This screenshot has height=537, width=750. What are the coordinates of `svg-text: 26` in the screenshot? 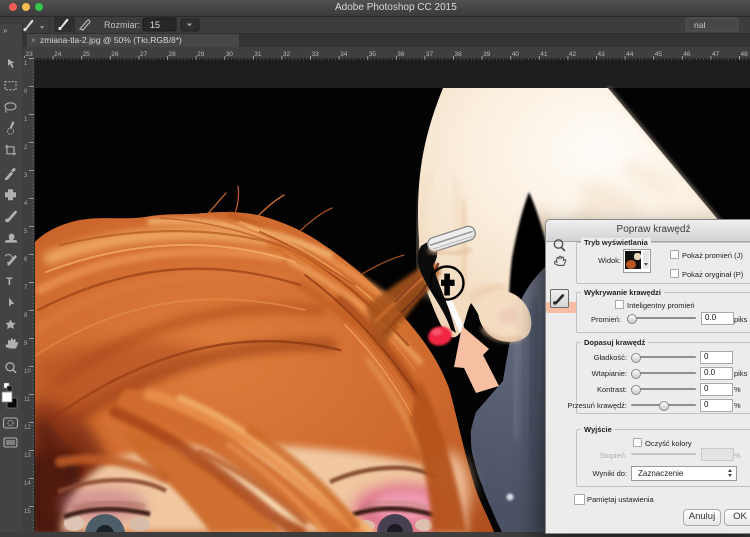 It's located at (115, 54).